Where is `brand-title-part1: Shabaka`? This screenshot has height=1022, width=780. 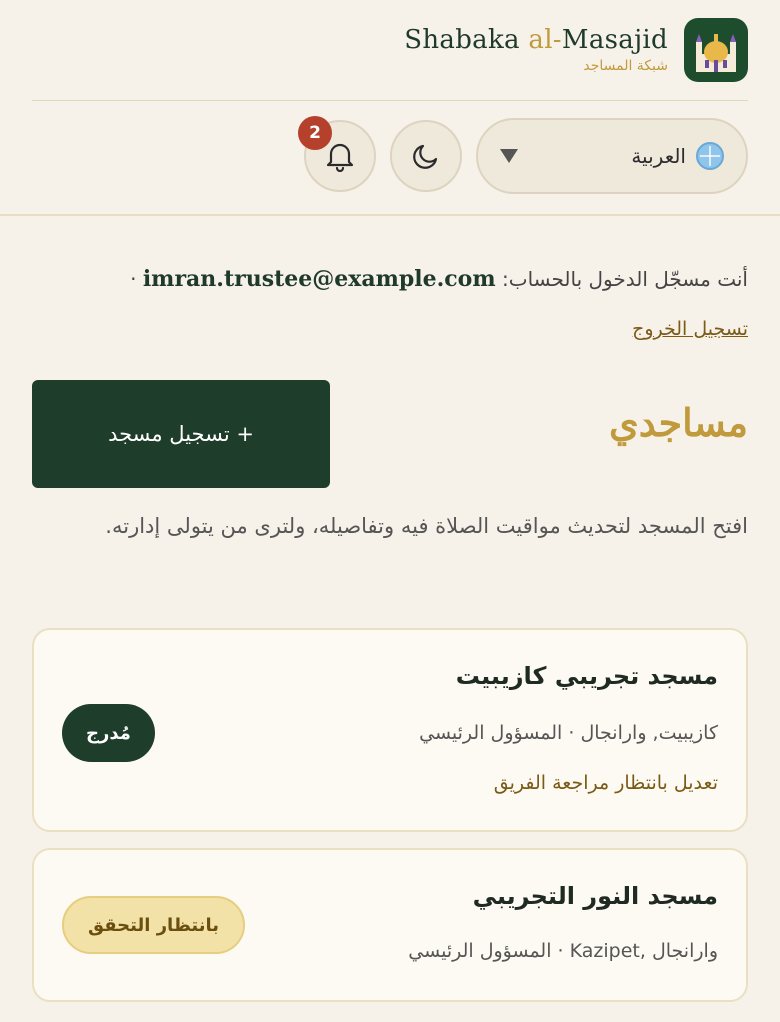 brand-title-part1: Shabaka is located at coordinates (466, 39).